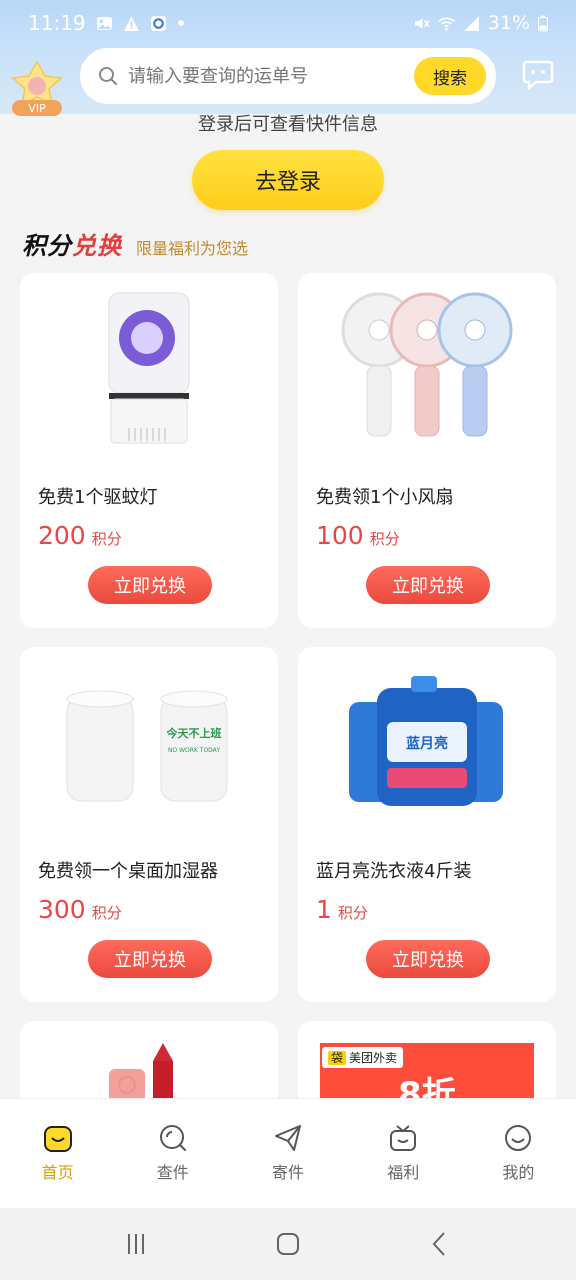 This screenshot has height=1280, width=576. I want to click on svg-text: NO WORK TODAY, so click(194, 750).